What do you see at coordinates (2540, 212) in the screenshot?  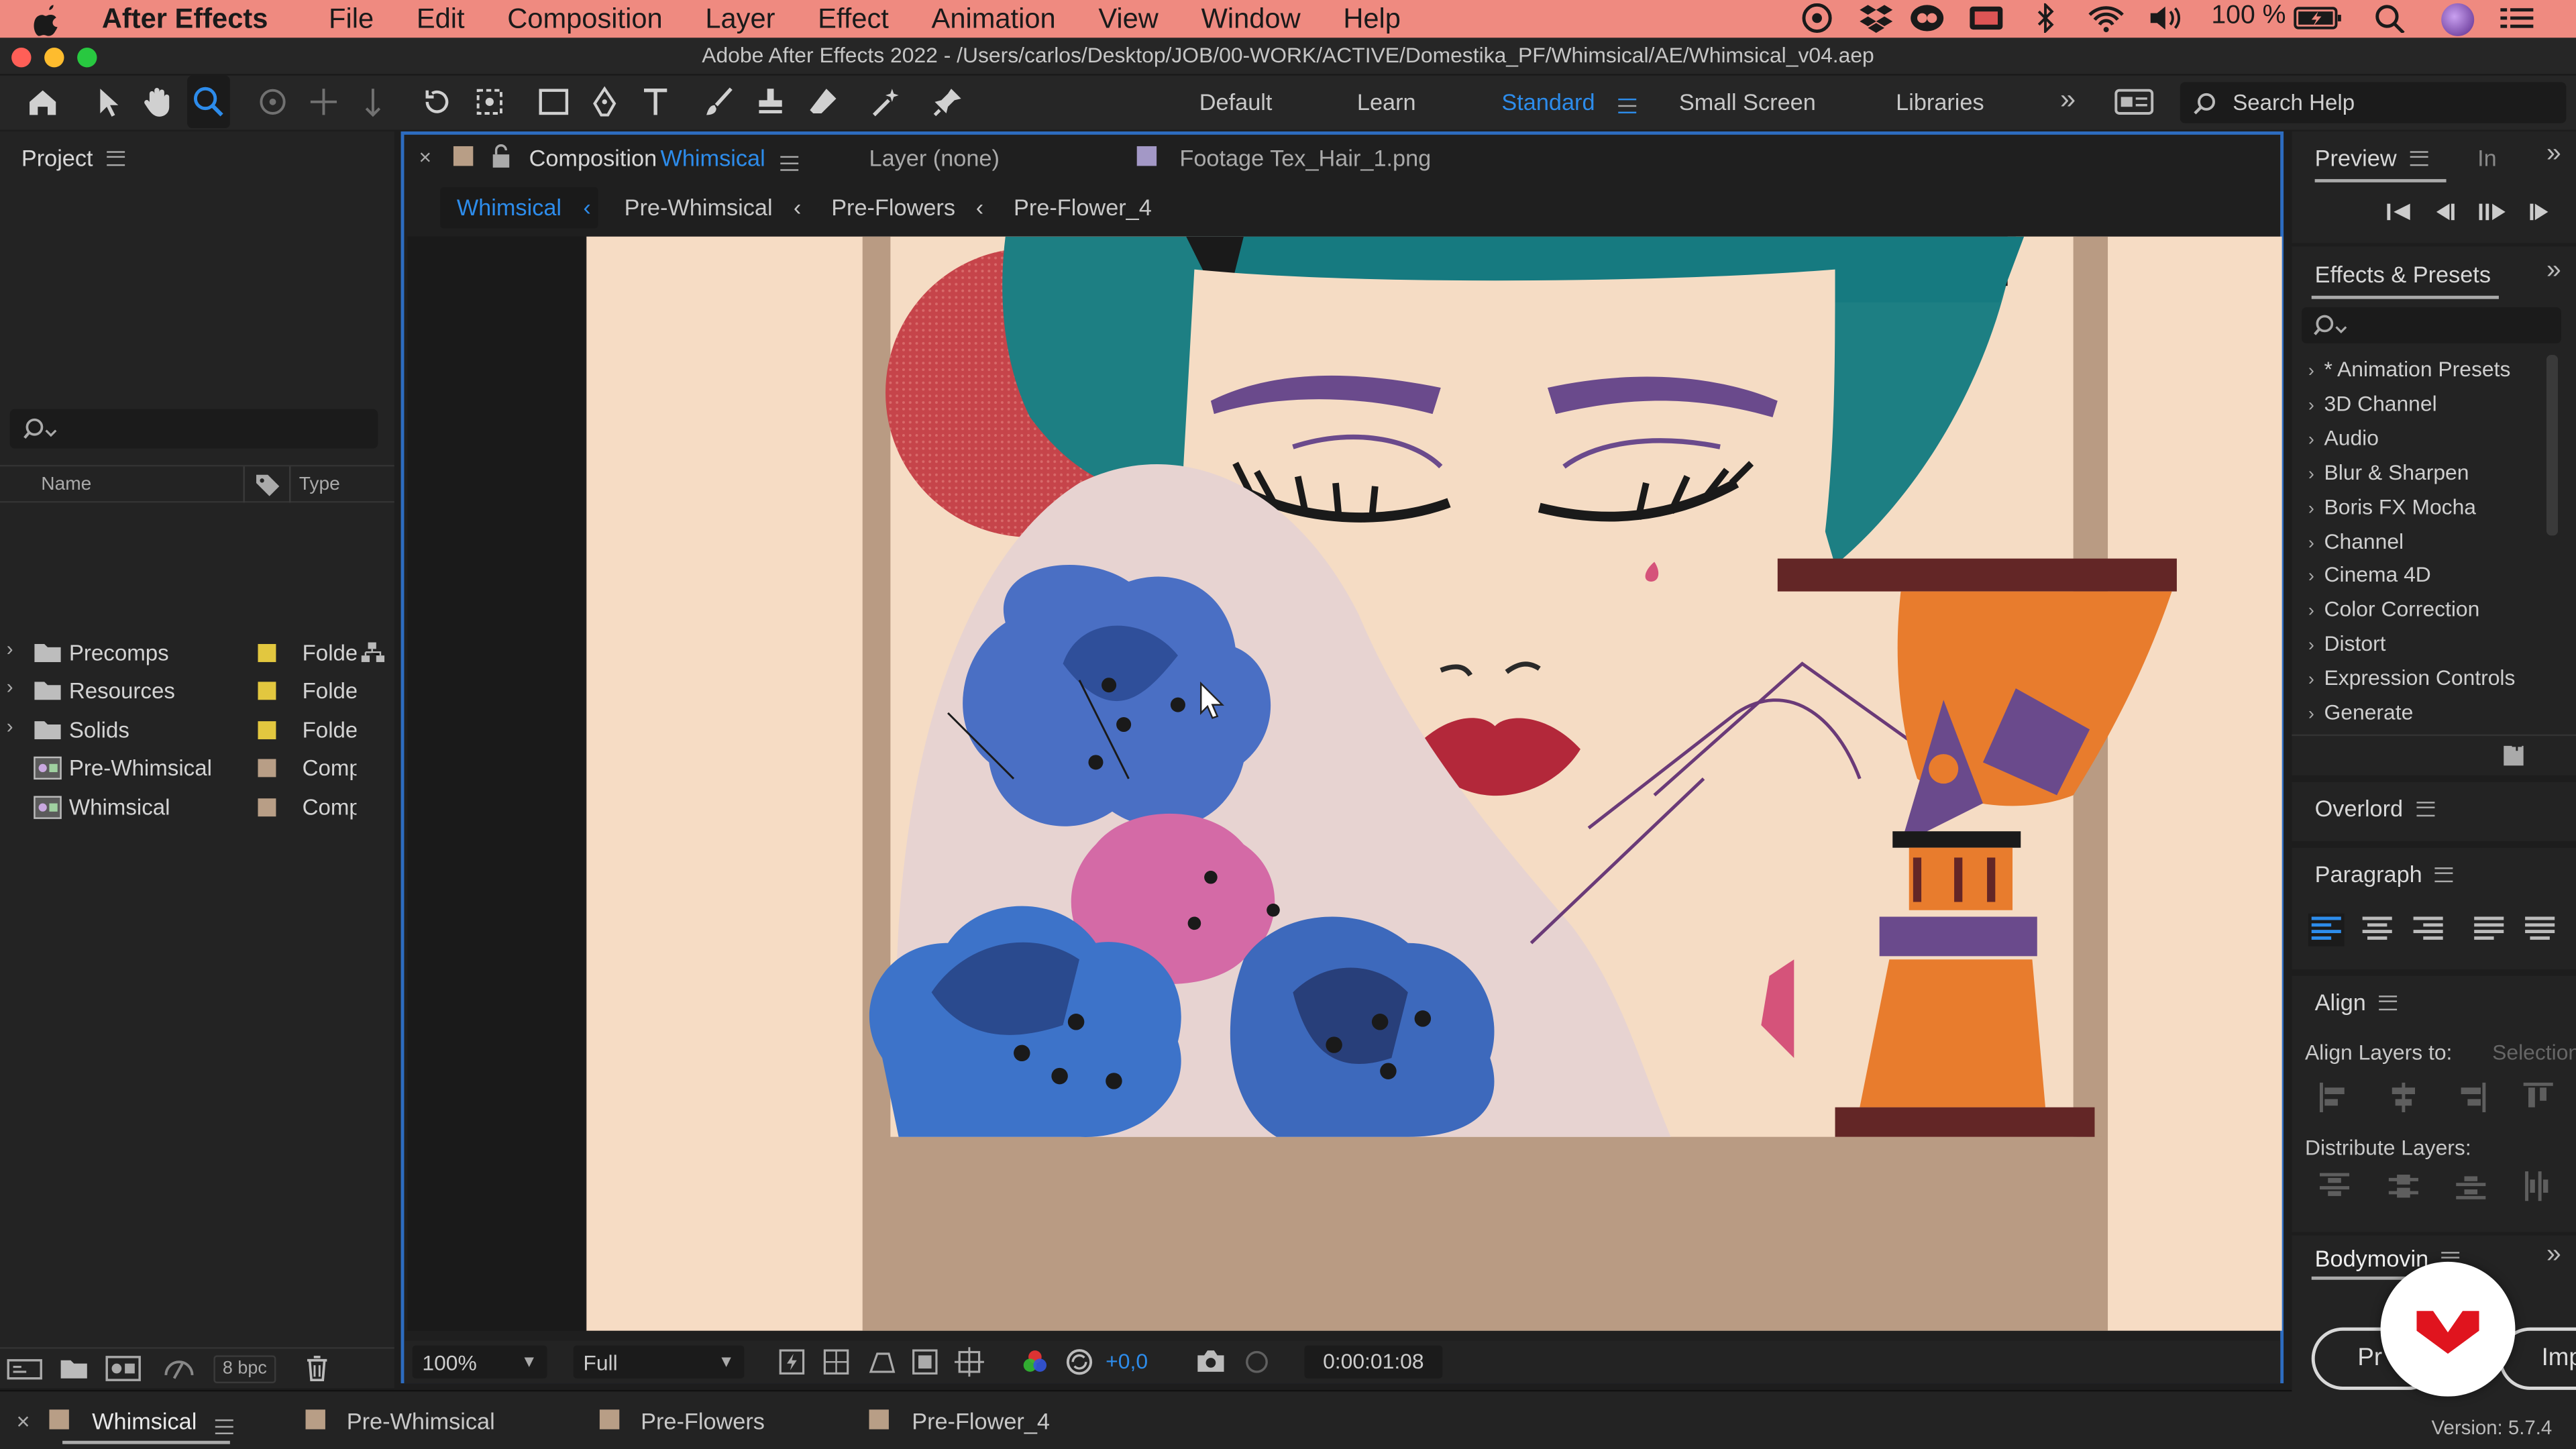 I see `next-frame-icon` at bounding box center [2540, 212].